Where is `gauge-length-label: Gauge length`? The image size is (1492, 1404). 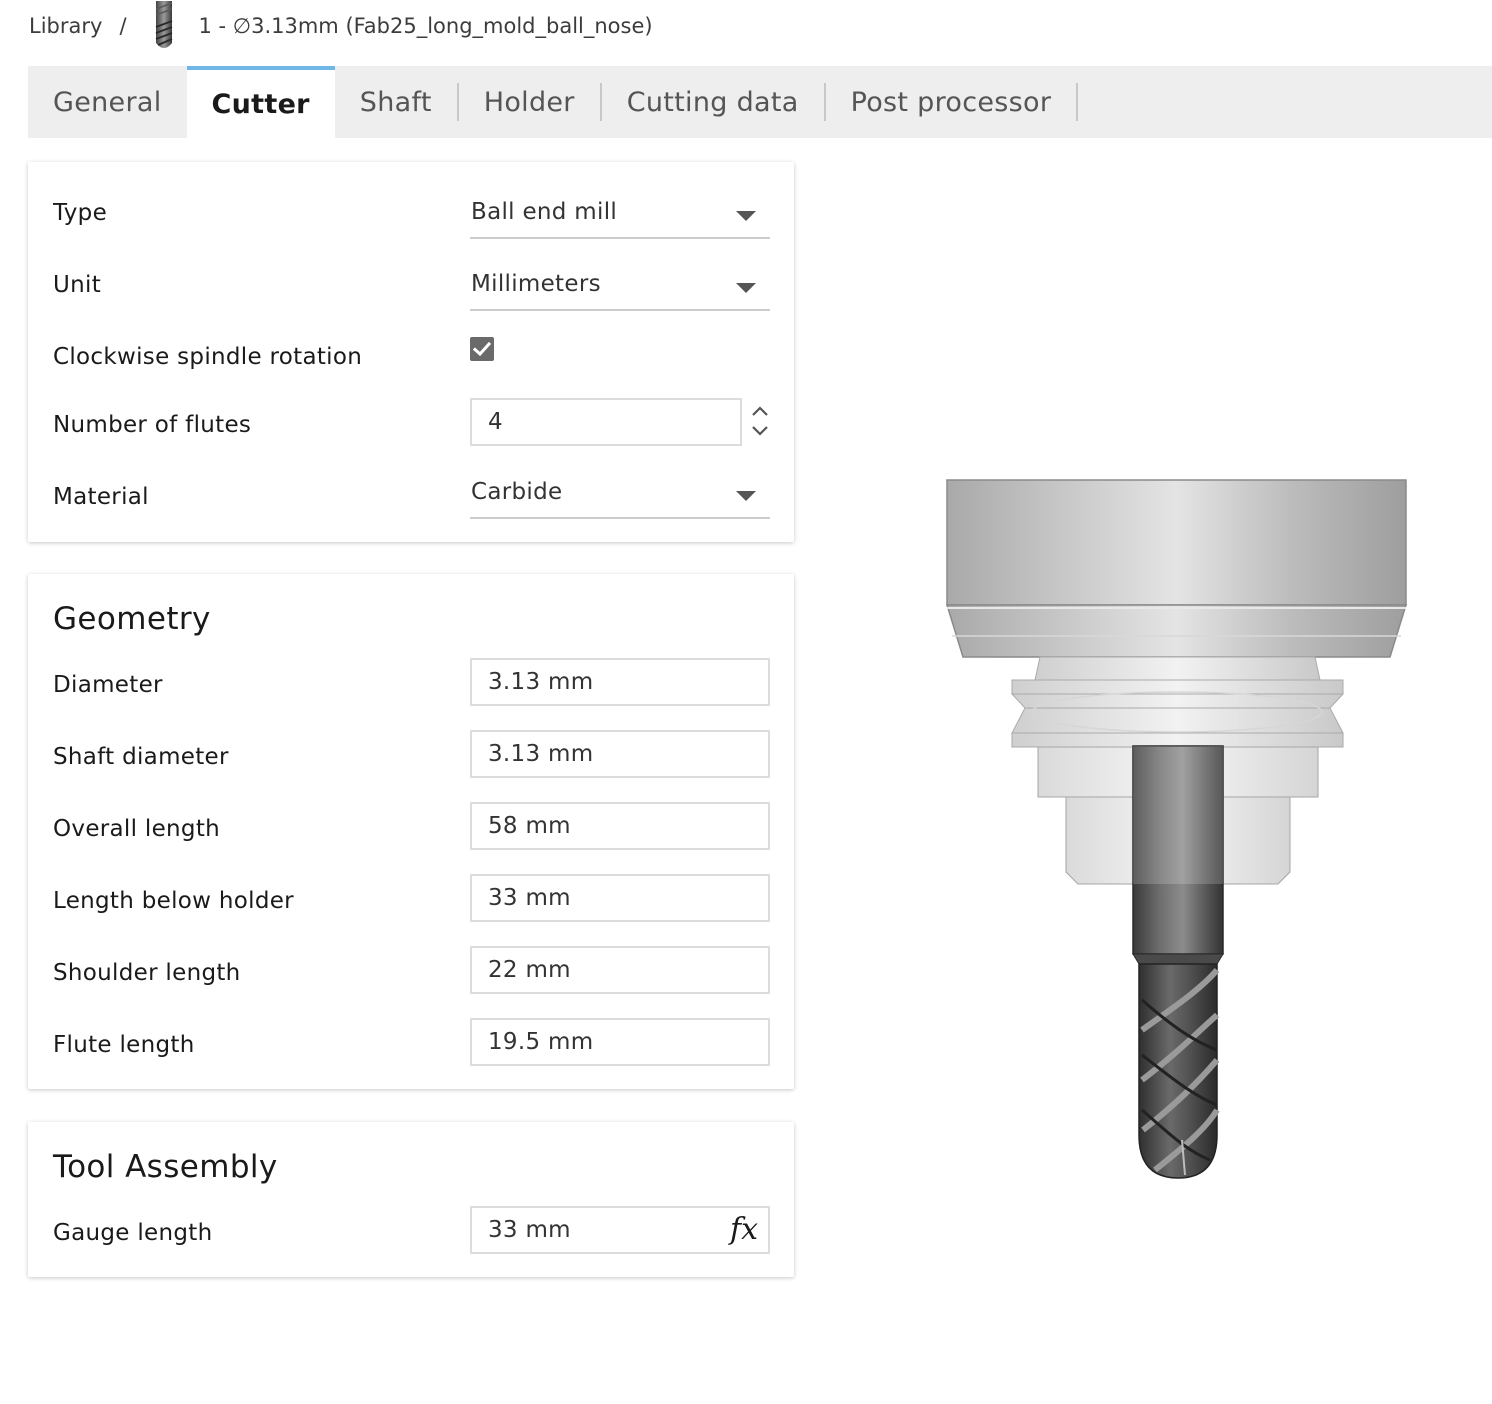 gauge-length-label: Gauge length is located at coordinates (133, 1233).